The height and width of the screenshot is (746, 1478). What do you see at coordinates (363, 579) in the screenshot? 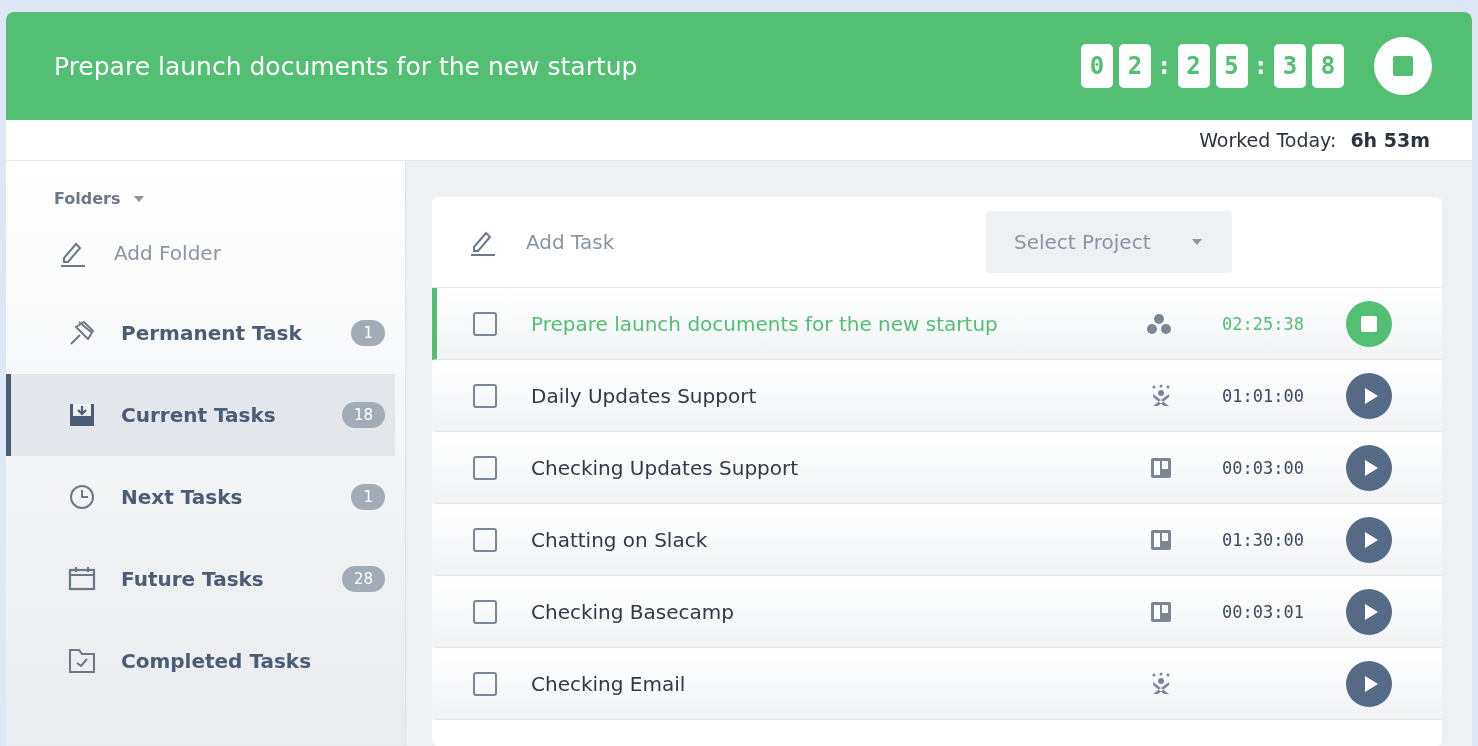
I see `count-badge: 28` at bounding box center [363, 579].